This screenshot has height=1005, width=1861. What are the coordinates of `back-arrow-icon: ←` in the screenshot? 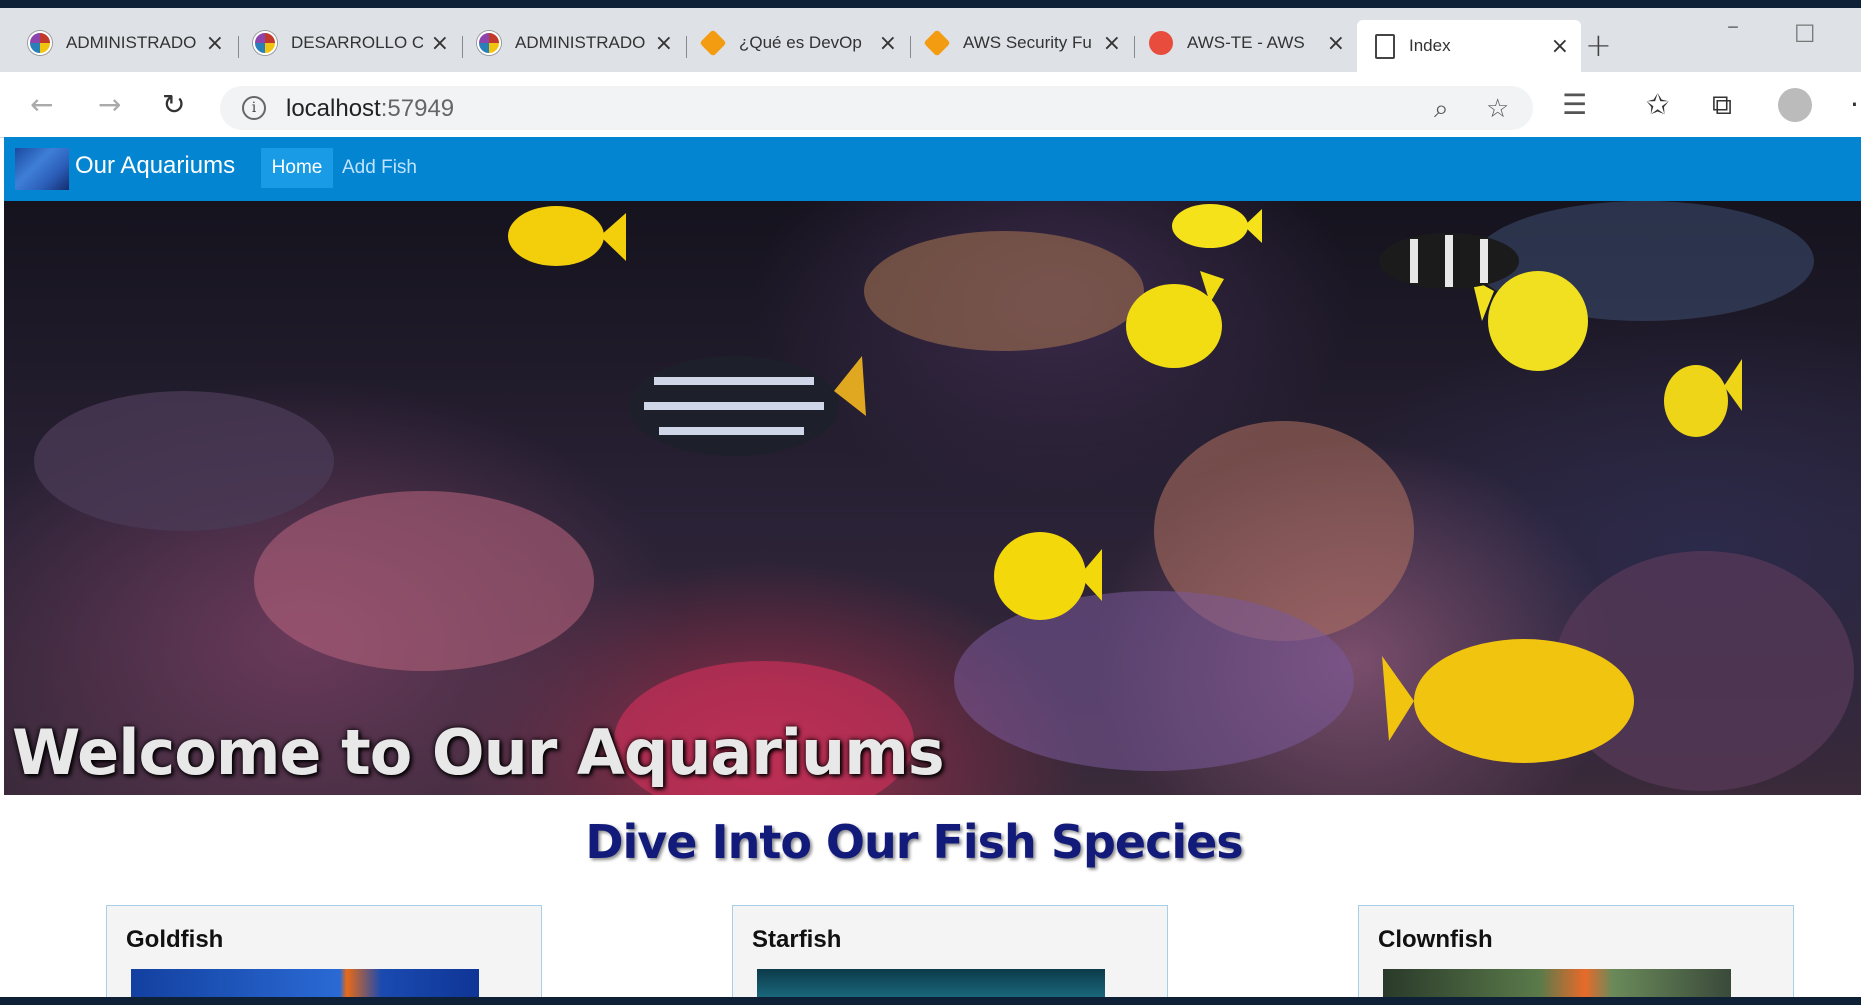 It's located at (41, 104).